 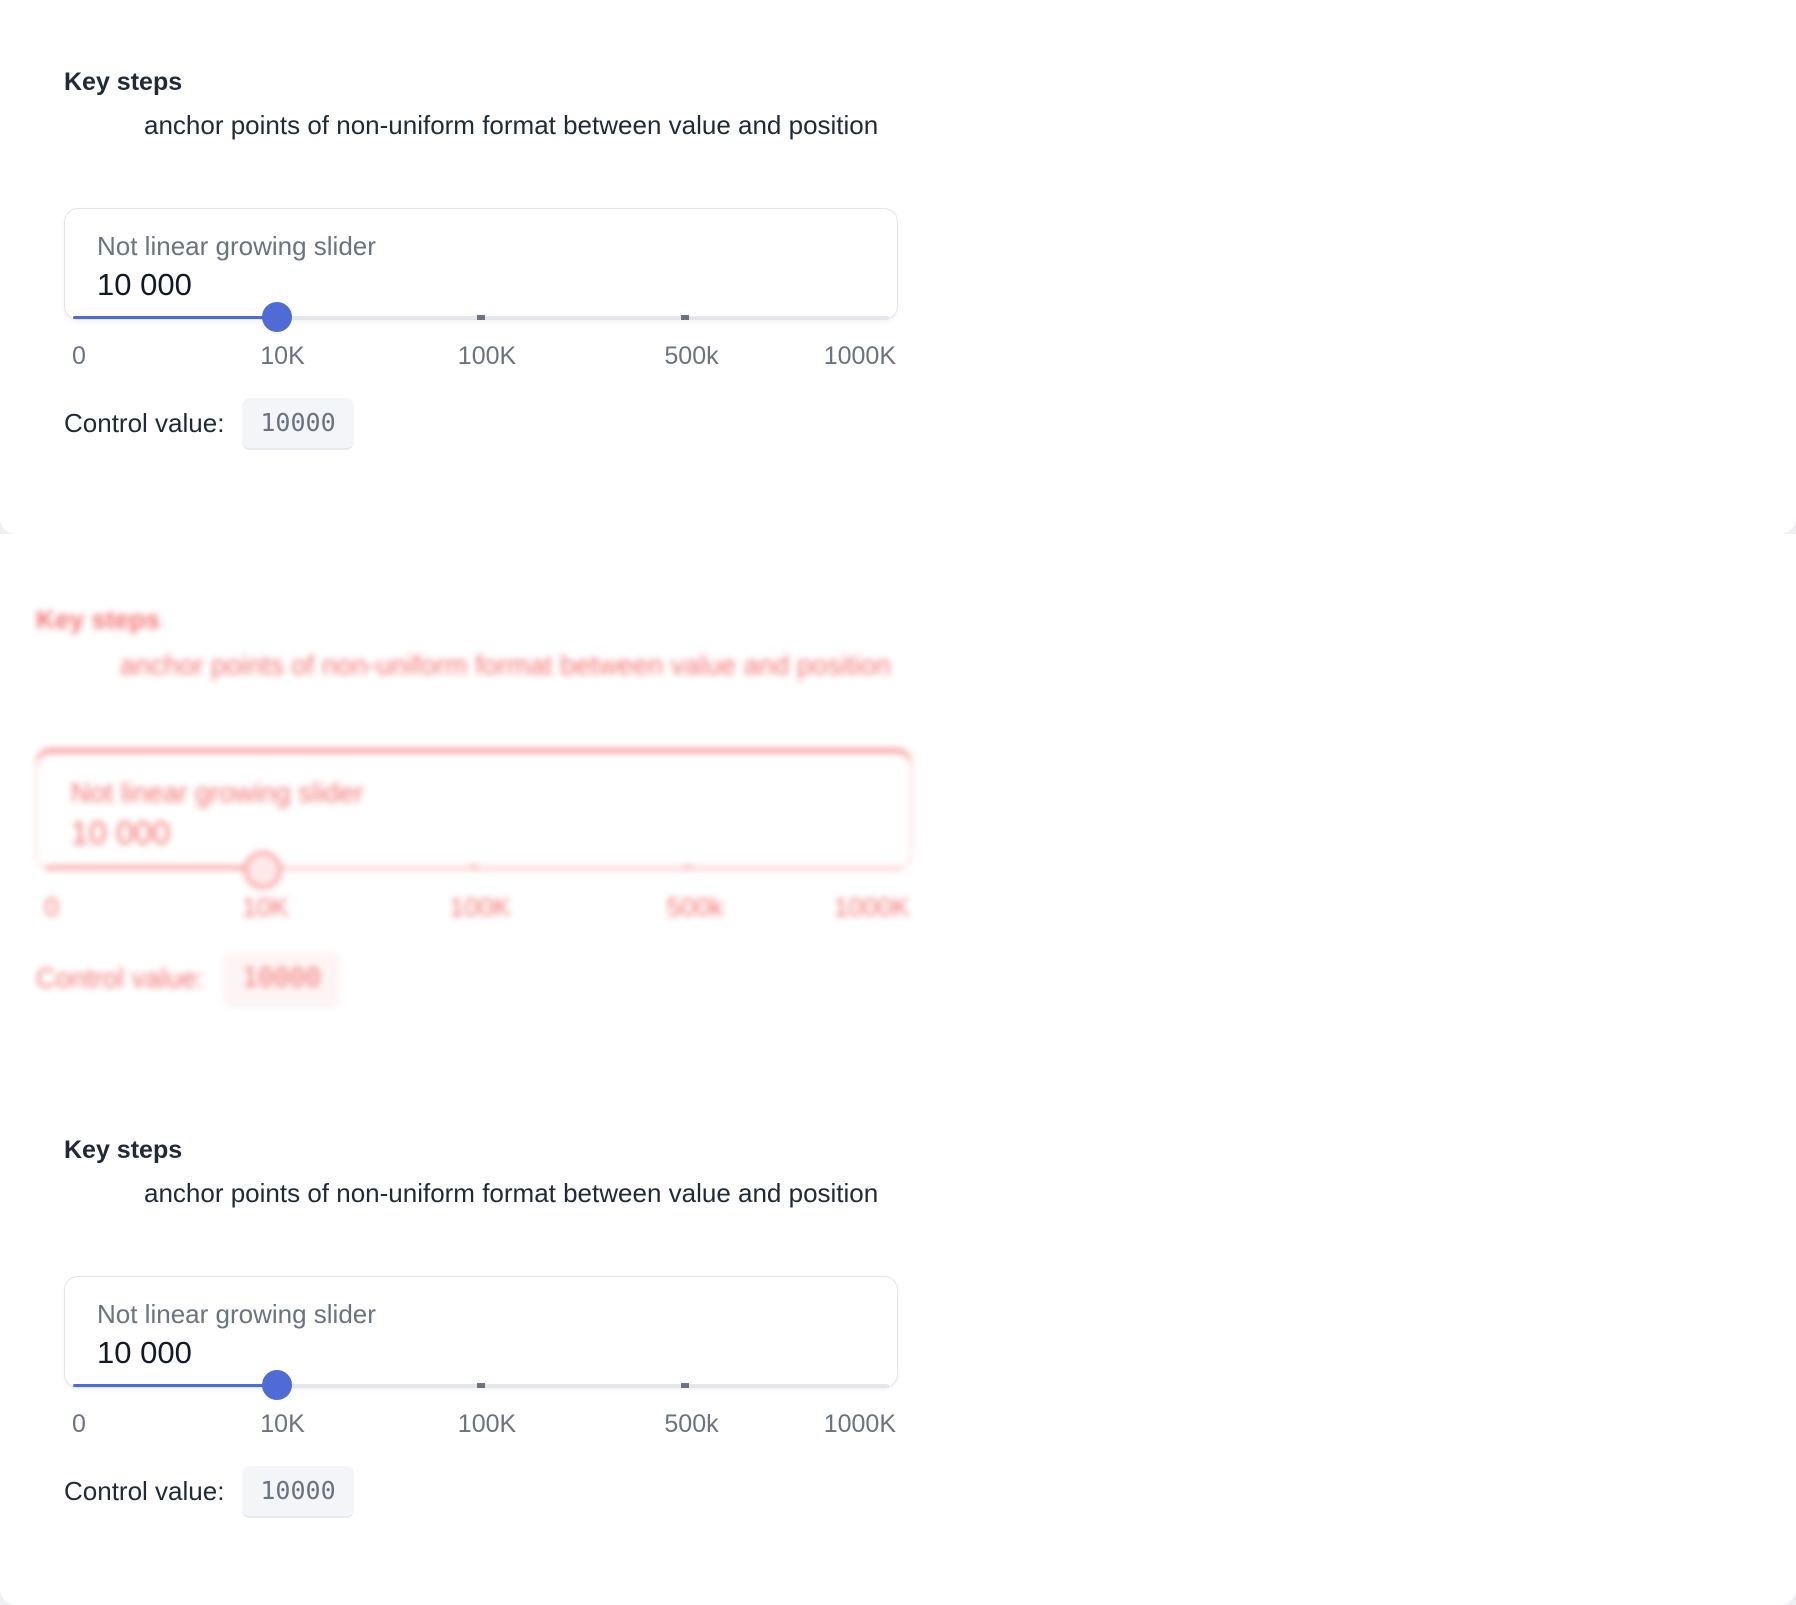 I want to click on ghost-step-label: 500k, so click(x=695, y=908).